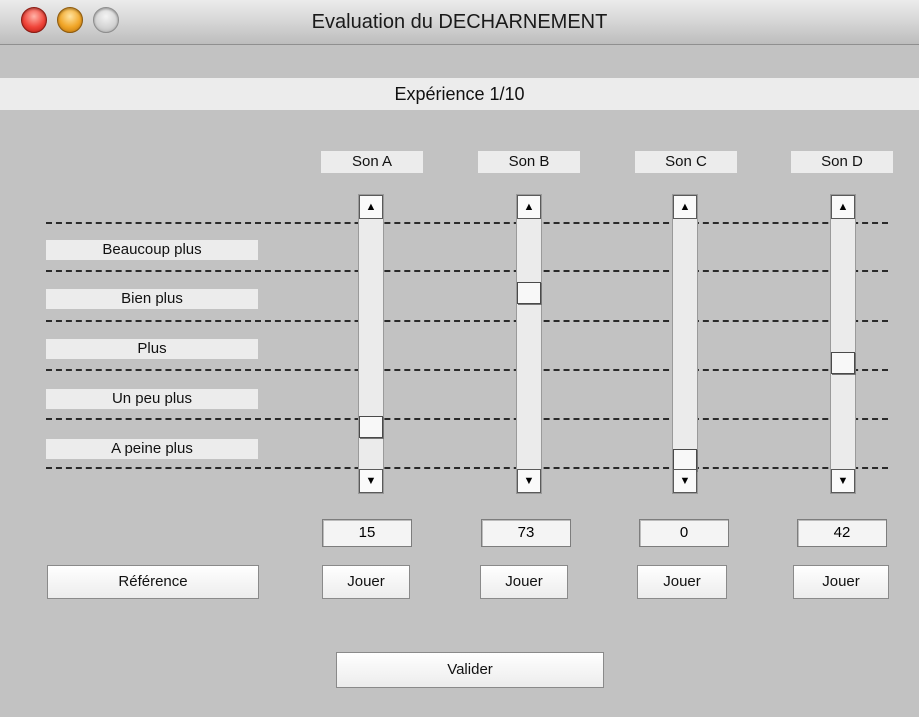  What do you see at coordinates (529, 293) in the screenshot?
I see `sound-b-slider-thumb` at bounding box center [529, 293].